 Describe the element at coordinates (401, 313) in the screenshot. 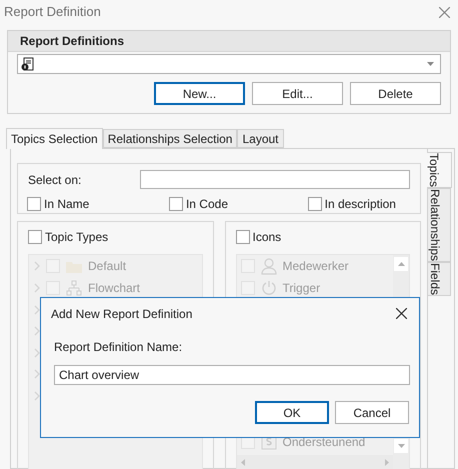

I see `close-icon` at that location.